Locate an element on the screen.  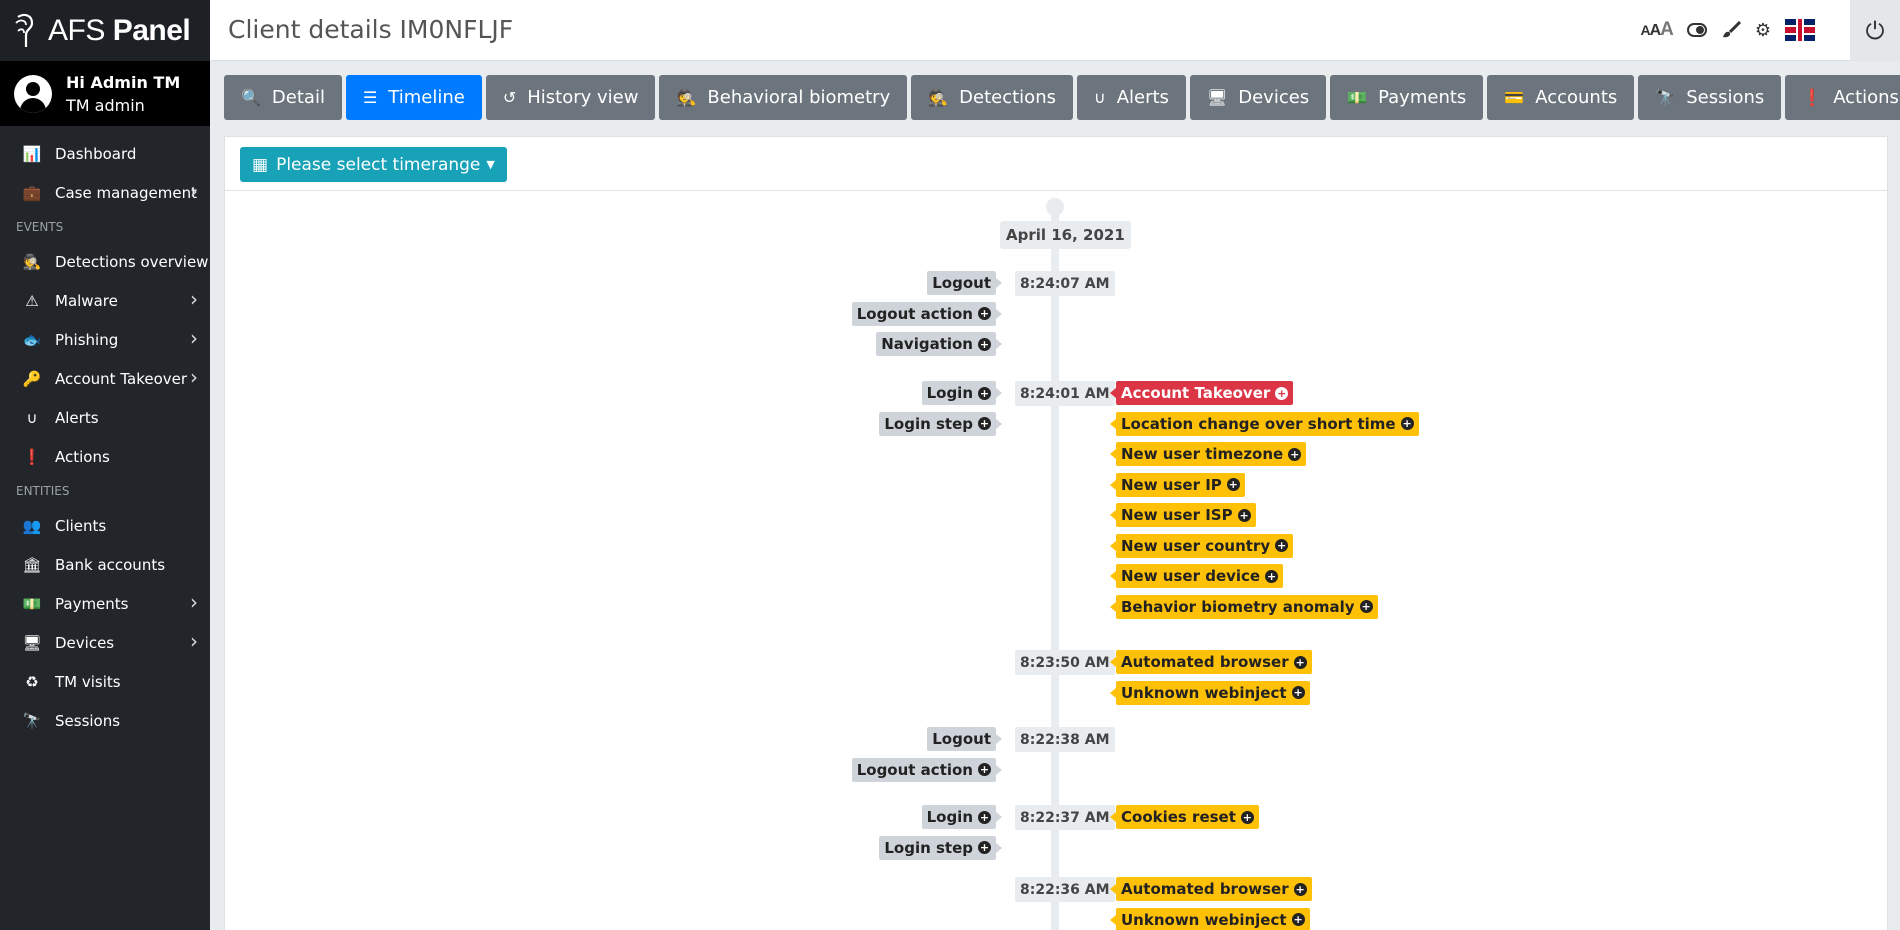
tab-history-view: ↺ History view is located at coordinates (570, 97).